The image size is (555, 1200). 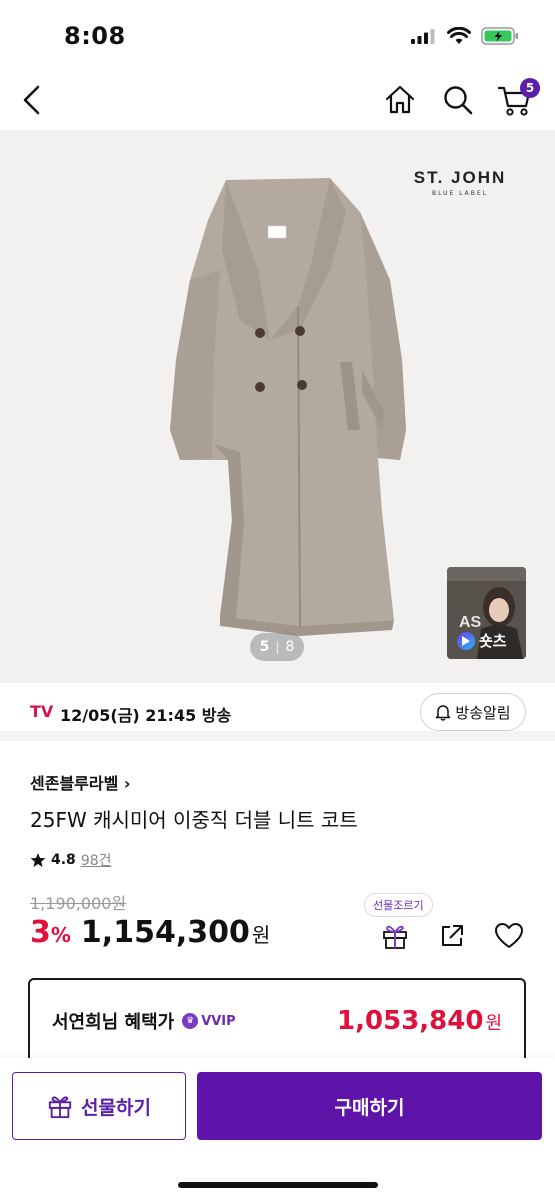 What do you see at coordinates (466, 640) in the screenshot?
I see `play-icon` at bounding box center [466, 640].